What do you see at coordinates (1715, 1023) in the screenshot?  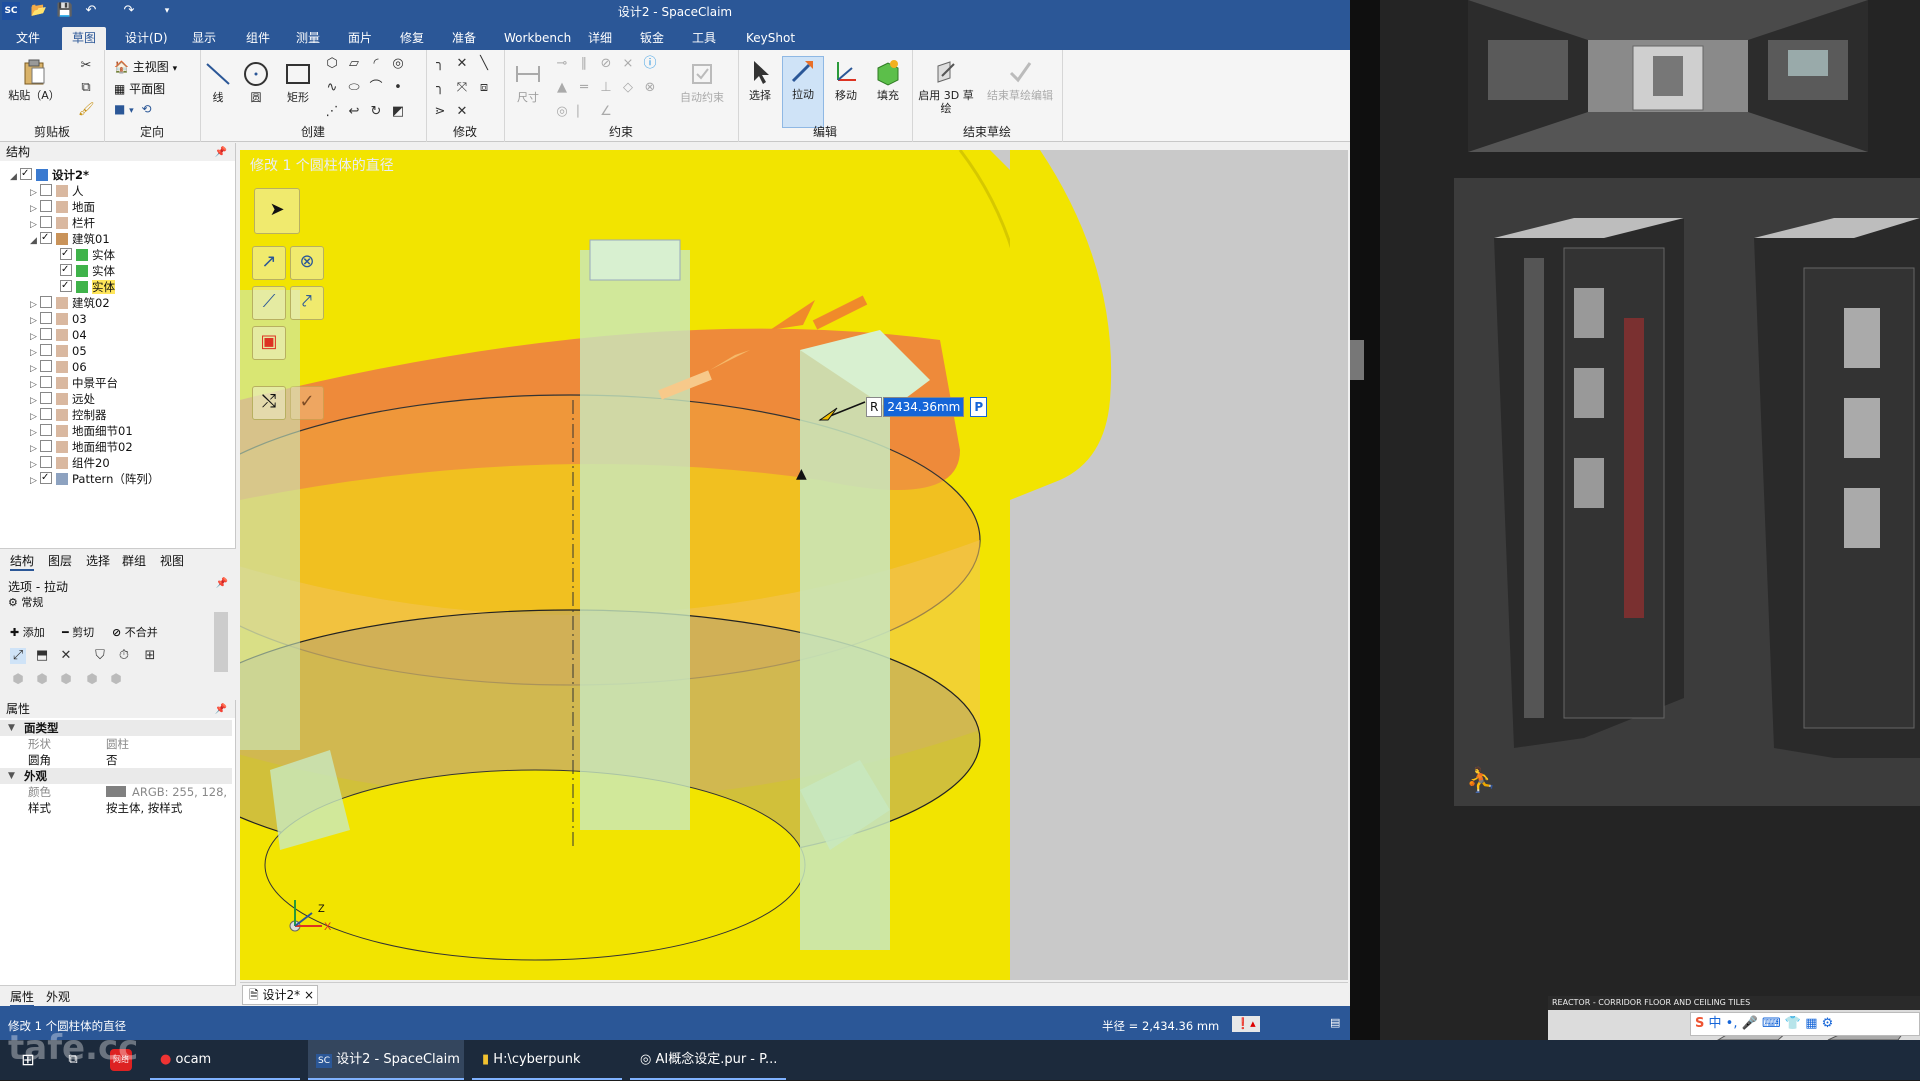 I see `chinese-mode-icon: 中` at bounding box center [1715, 1023].